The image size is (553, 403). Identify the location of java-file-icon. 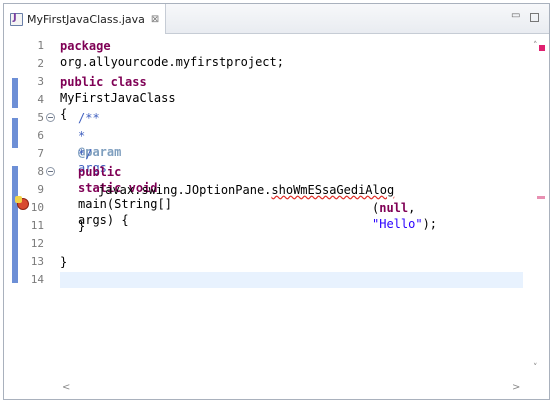
(16, 19).